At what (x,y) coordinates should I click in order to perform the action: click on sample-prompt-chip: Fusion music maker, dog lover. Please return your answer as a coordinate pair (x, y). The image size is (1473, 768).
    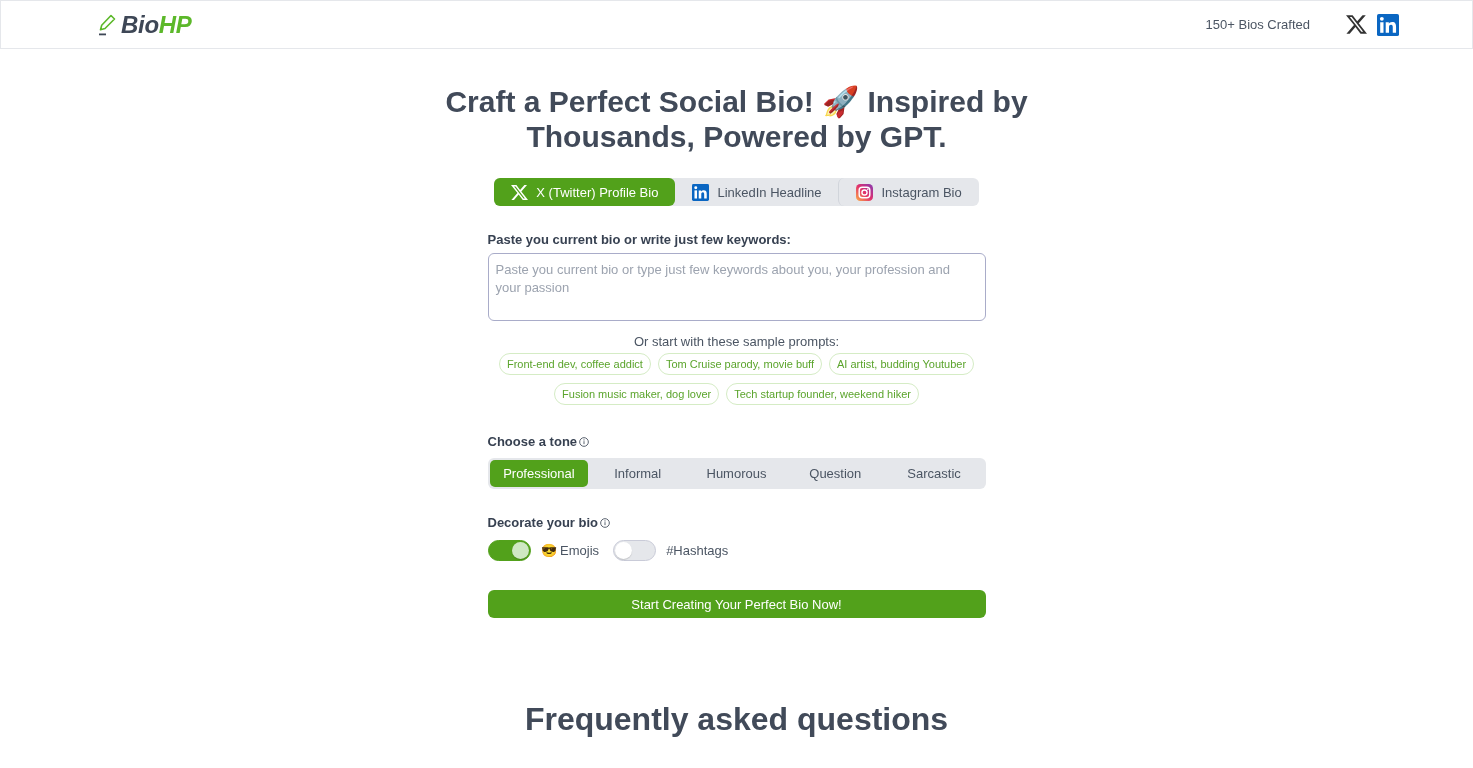
    Looking at the image, I should click on (637, 394).